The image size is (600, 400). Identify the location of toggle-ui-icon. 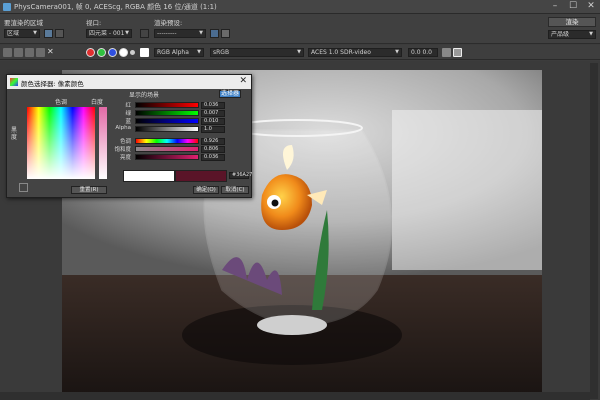
(446, 52).